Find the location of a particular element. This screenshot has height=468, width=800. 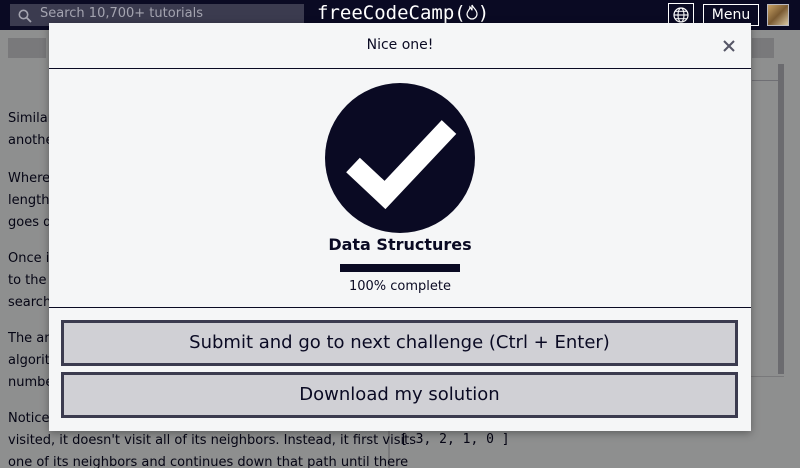

modal-header: Nice one! is located at coordinates (400, 46).